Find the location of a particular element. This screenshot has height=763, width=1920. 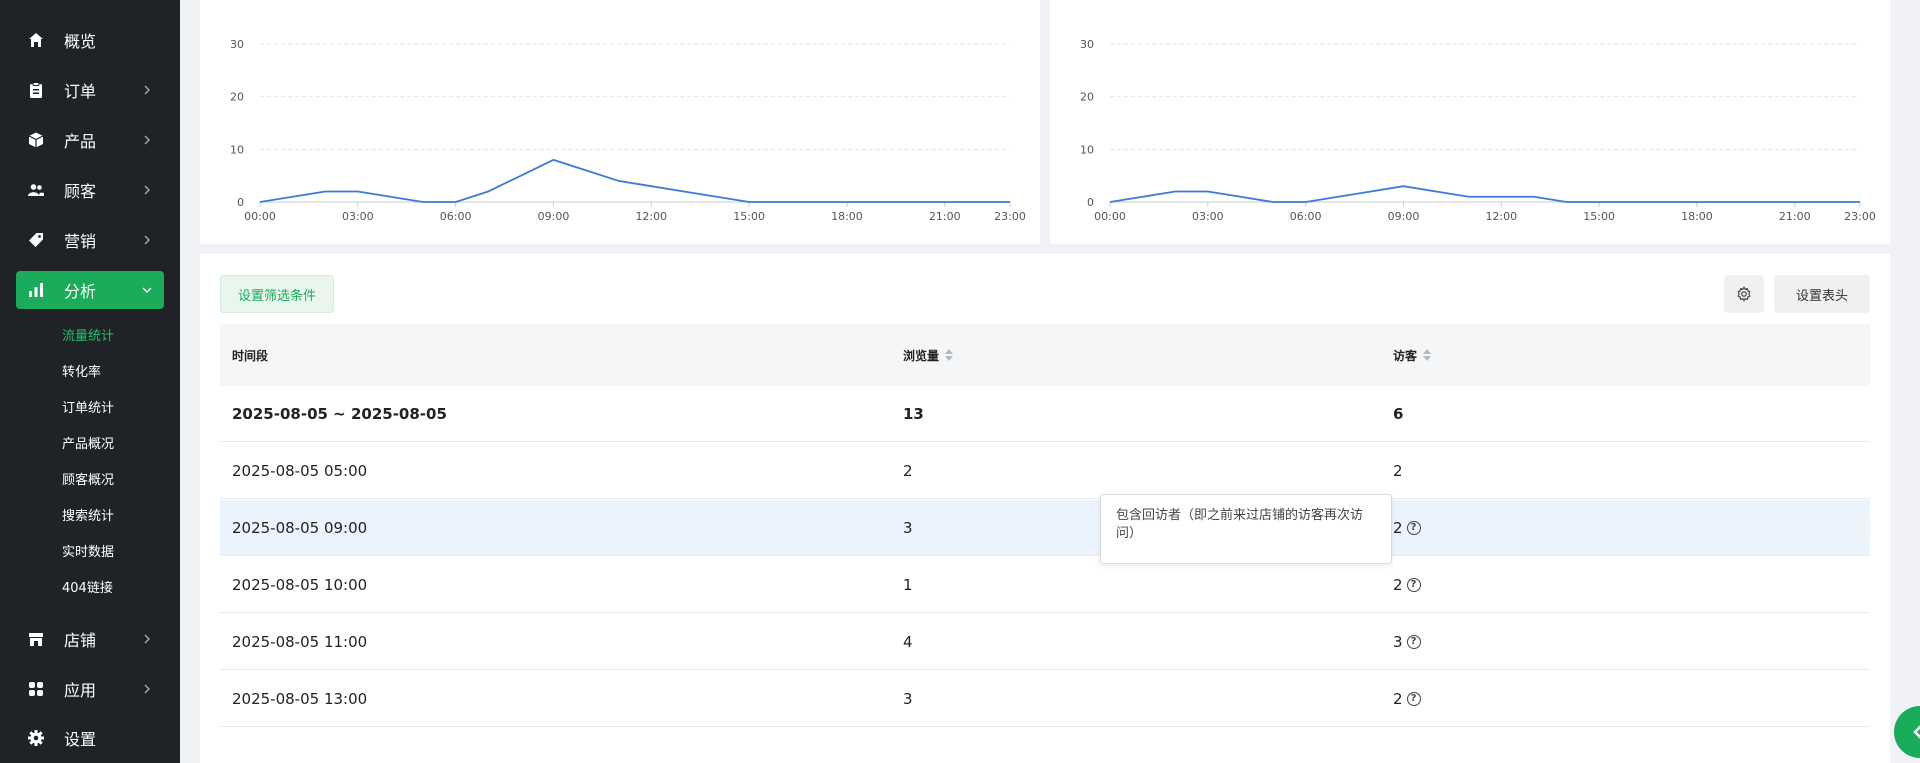

cell-period: 2025-08-05 13:00 is located at coordinates (300, 699).